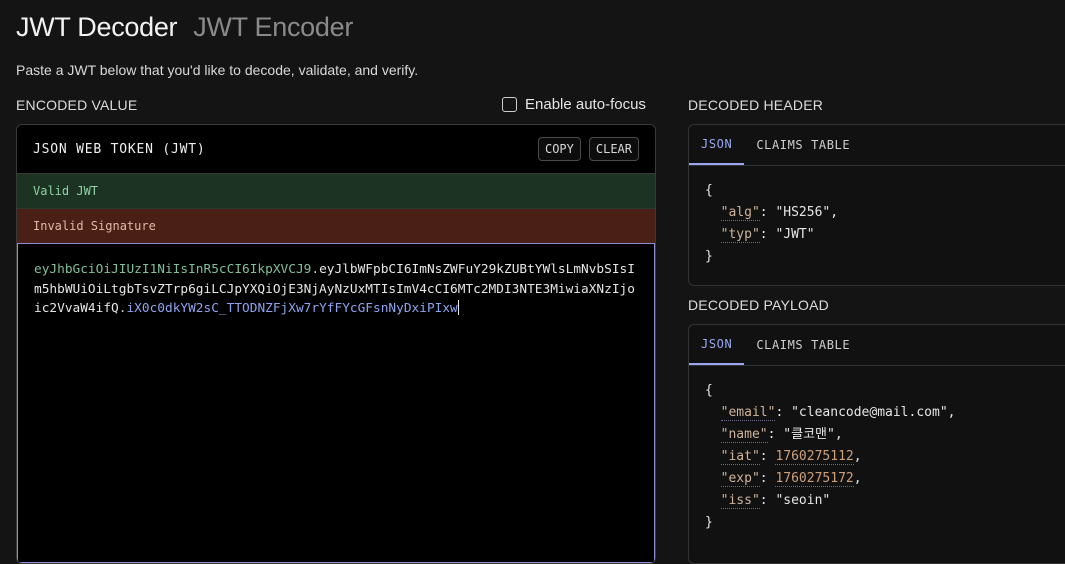 The width and height of the screenshot is (1065, 564). Describe the element at coordinates (740, 457) in the screenshot. I see `json-key: "iat"` at that location.